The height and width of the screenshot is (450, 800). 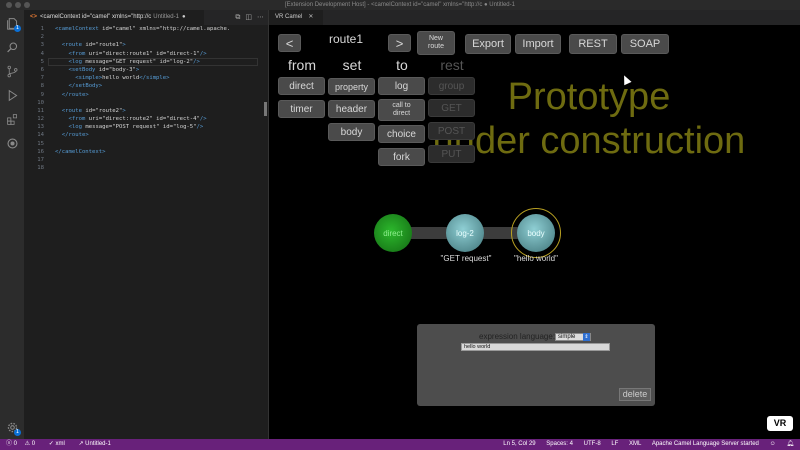 I want to click on soap-button: SOAP, so click(x=645, y=44).